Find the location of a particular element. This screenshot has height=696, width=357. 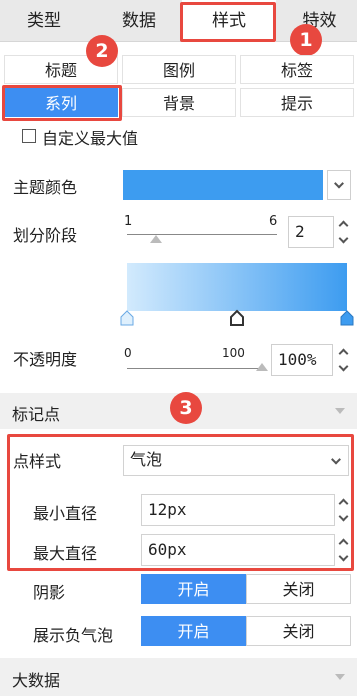

subtab-label: 标签 is located at coordinates (297, 69).